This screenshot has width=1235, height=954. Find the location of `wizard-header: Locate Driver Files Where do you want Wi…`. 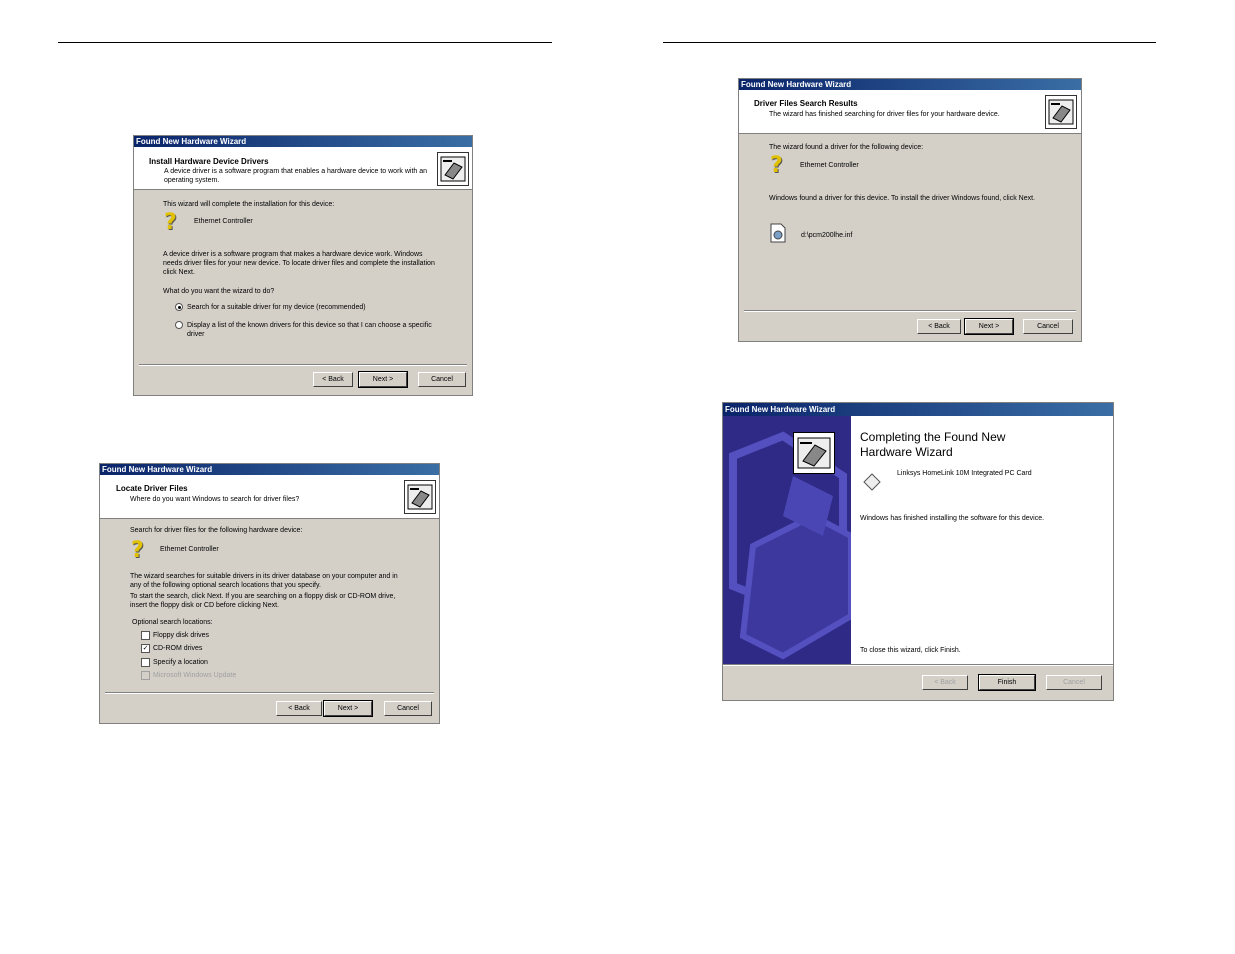

wizard-header: Locate Driver Files Where do you want Wi… is located at coordinates (269, 497).